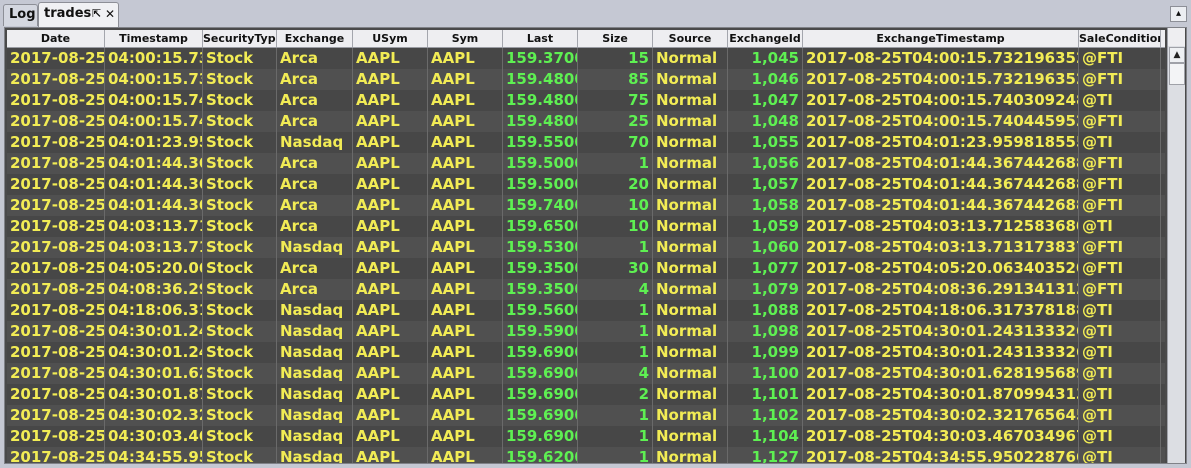 This screenshot has height=468, width=1191. Describe the element at coordinates (615, 415) in the screenshot. I see `table-cell: 1` at that location.